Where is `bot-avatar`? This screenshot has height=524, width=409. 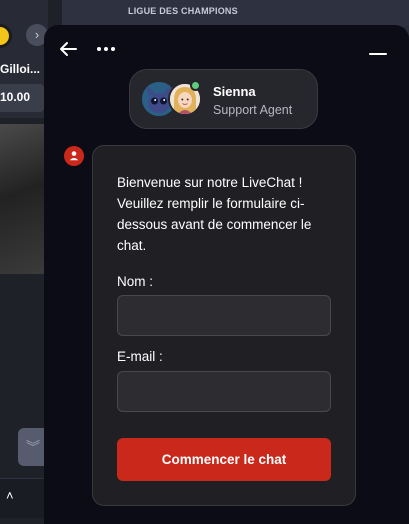
bot-avatar is located at coordinates (74, 156).